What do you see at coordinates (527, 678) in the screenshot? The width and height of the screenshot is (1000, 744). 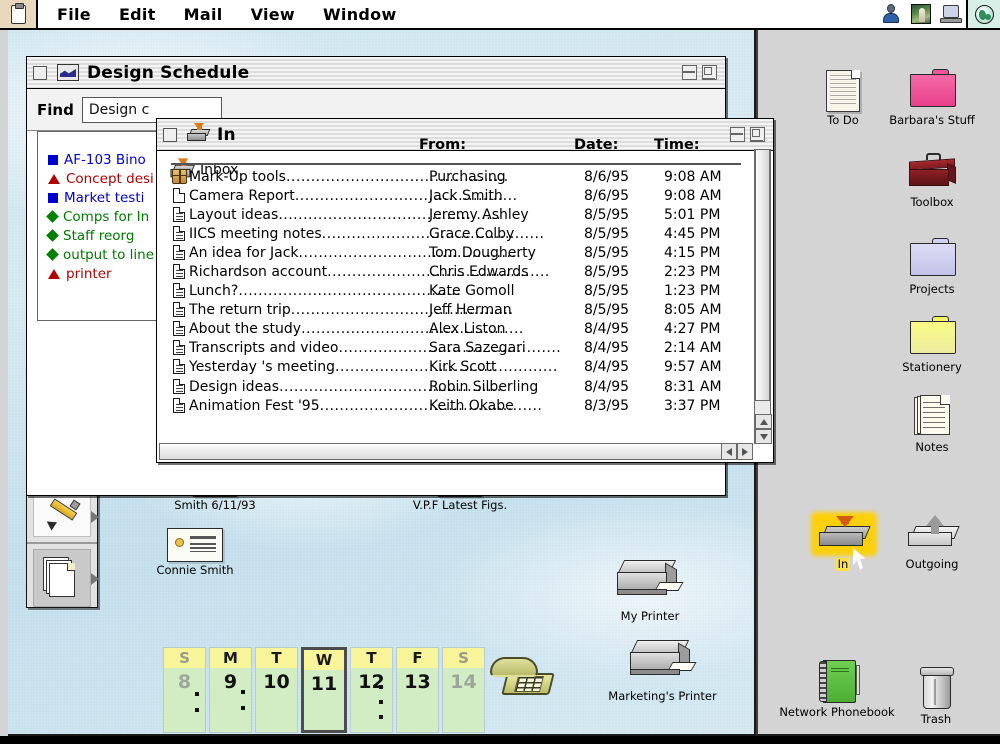 I see `desktop-item-telephone` at bounding box center [527, 678].